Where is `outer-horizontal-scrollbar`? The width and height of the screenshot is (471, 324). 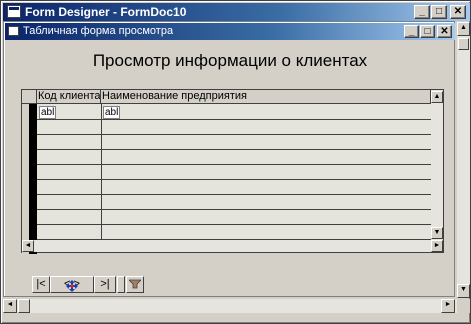 outer-horizontal-scrollbar is located at coordinates (230, 306).